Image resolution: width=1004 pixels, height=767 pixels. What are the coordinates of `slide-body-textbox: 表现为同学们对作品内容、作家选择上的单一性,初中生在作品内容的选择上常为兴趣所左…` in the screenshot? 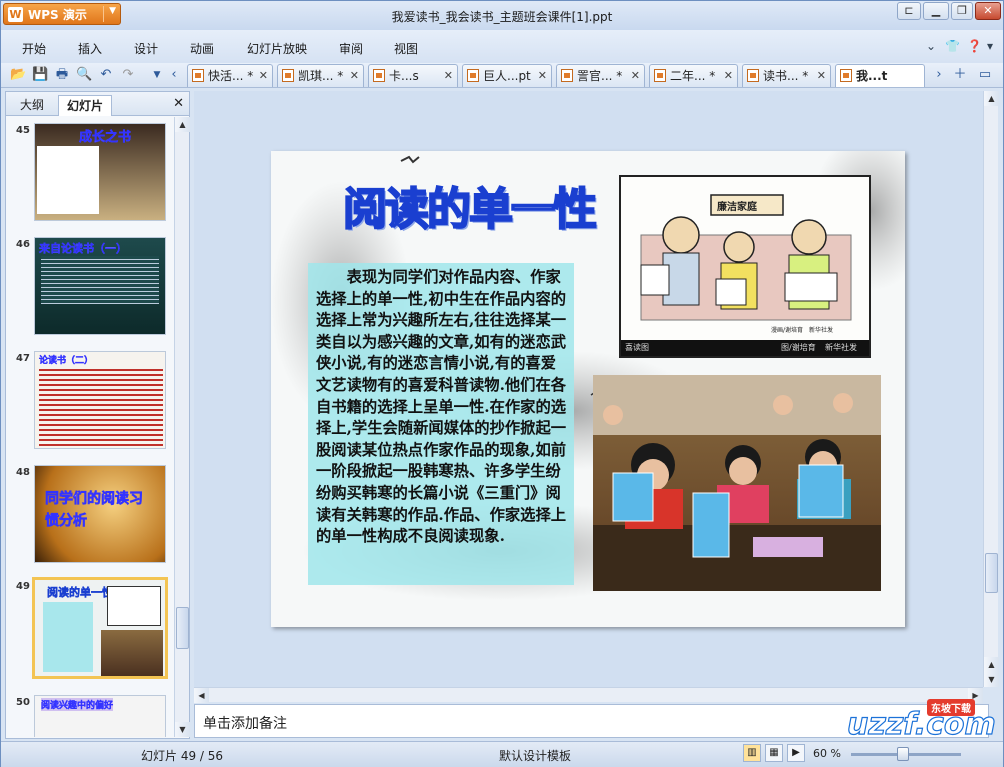 It's located at (441, 424).